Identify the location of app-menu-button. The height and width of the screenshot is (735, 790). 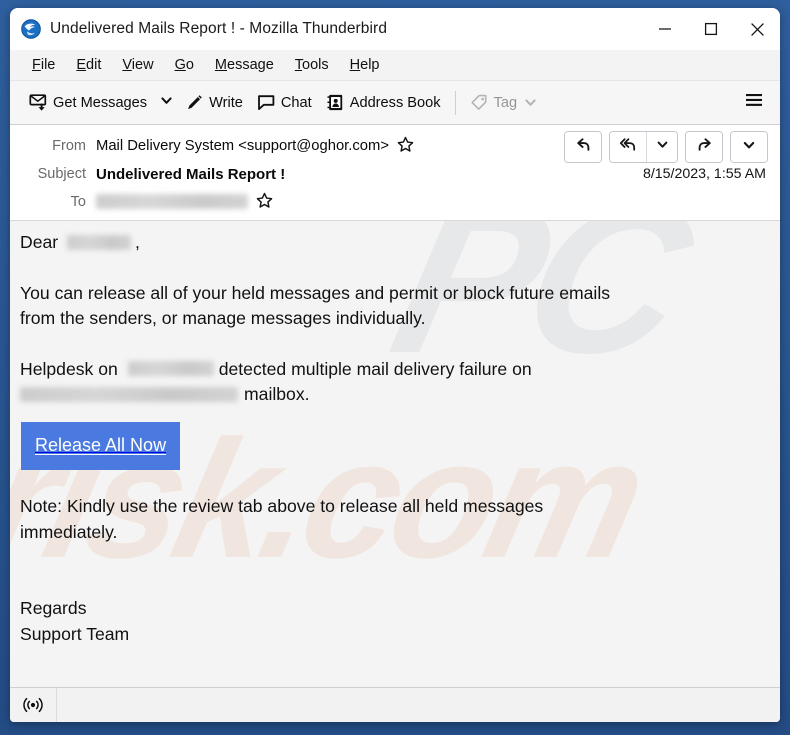
(754, 103).